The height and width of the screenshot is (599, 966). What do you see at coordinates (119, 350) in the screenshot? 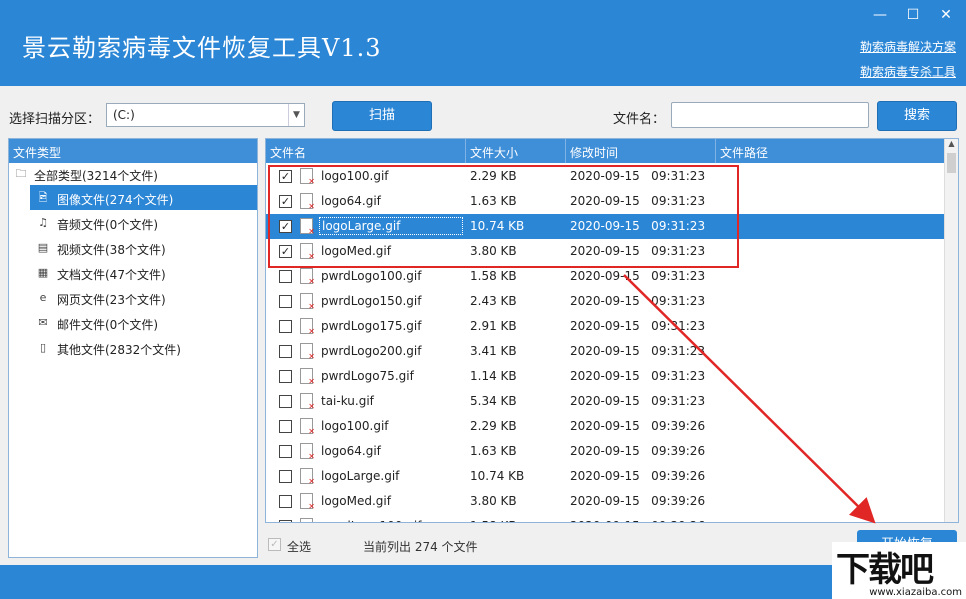
I see `tree-item-label: 其他文件(2832个文件)` at bounding box center [119, 350].